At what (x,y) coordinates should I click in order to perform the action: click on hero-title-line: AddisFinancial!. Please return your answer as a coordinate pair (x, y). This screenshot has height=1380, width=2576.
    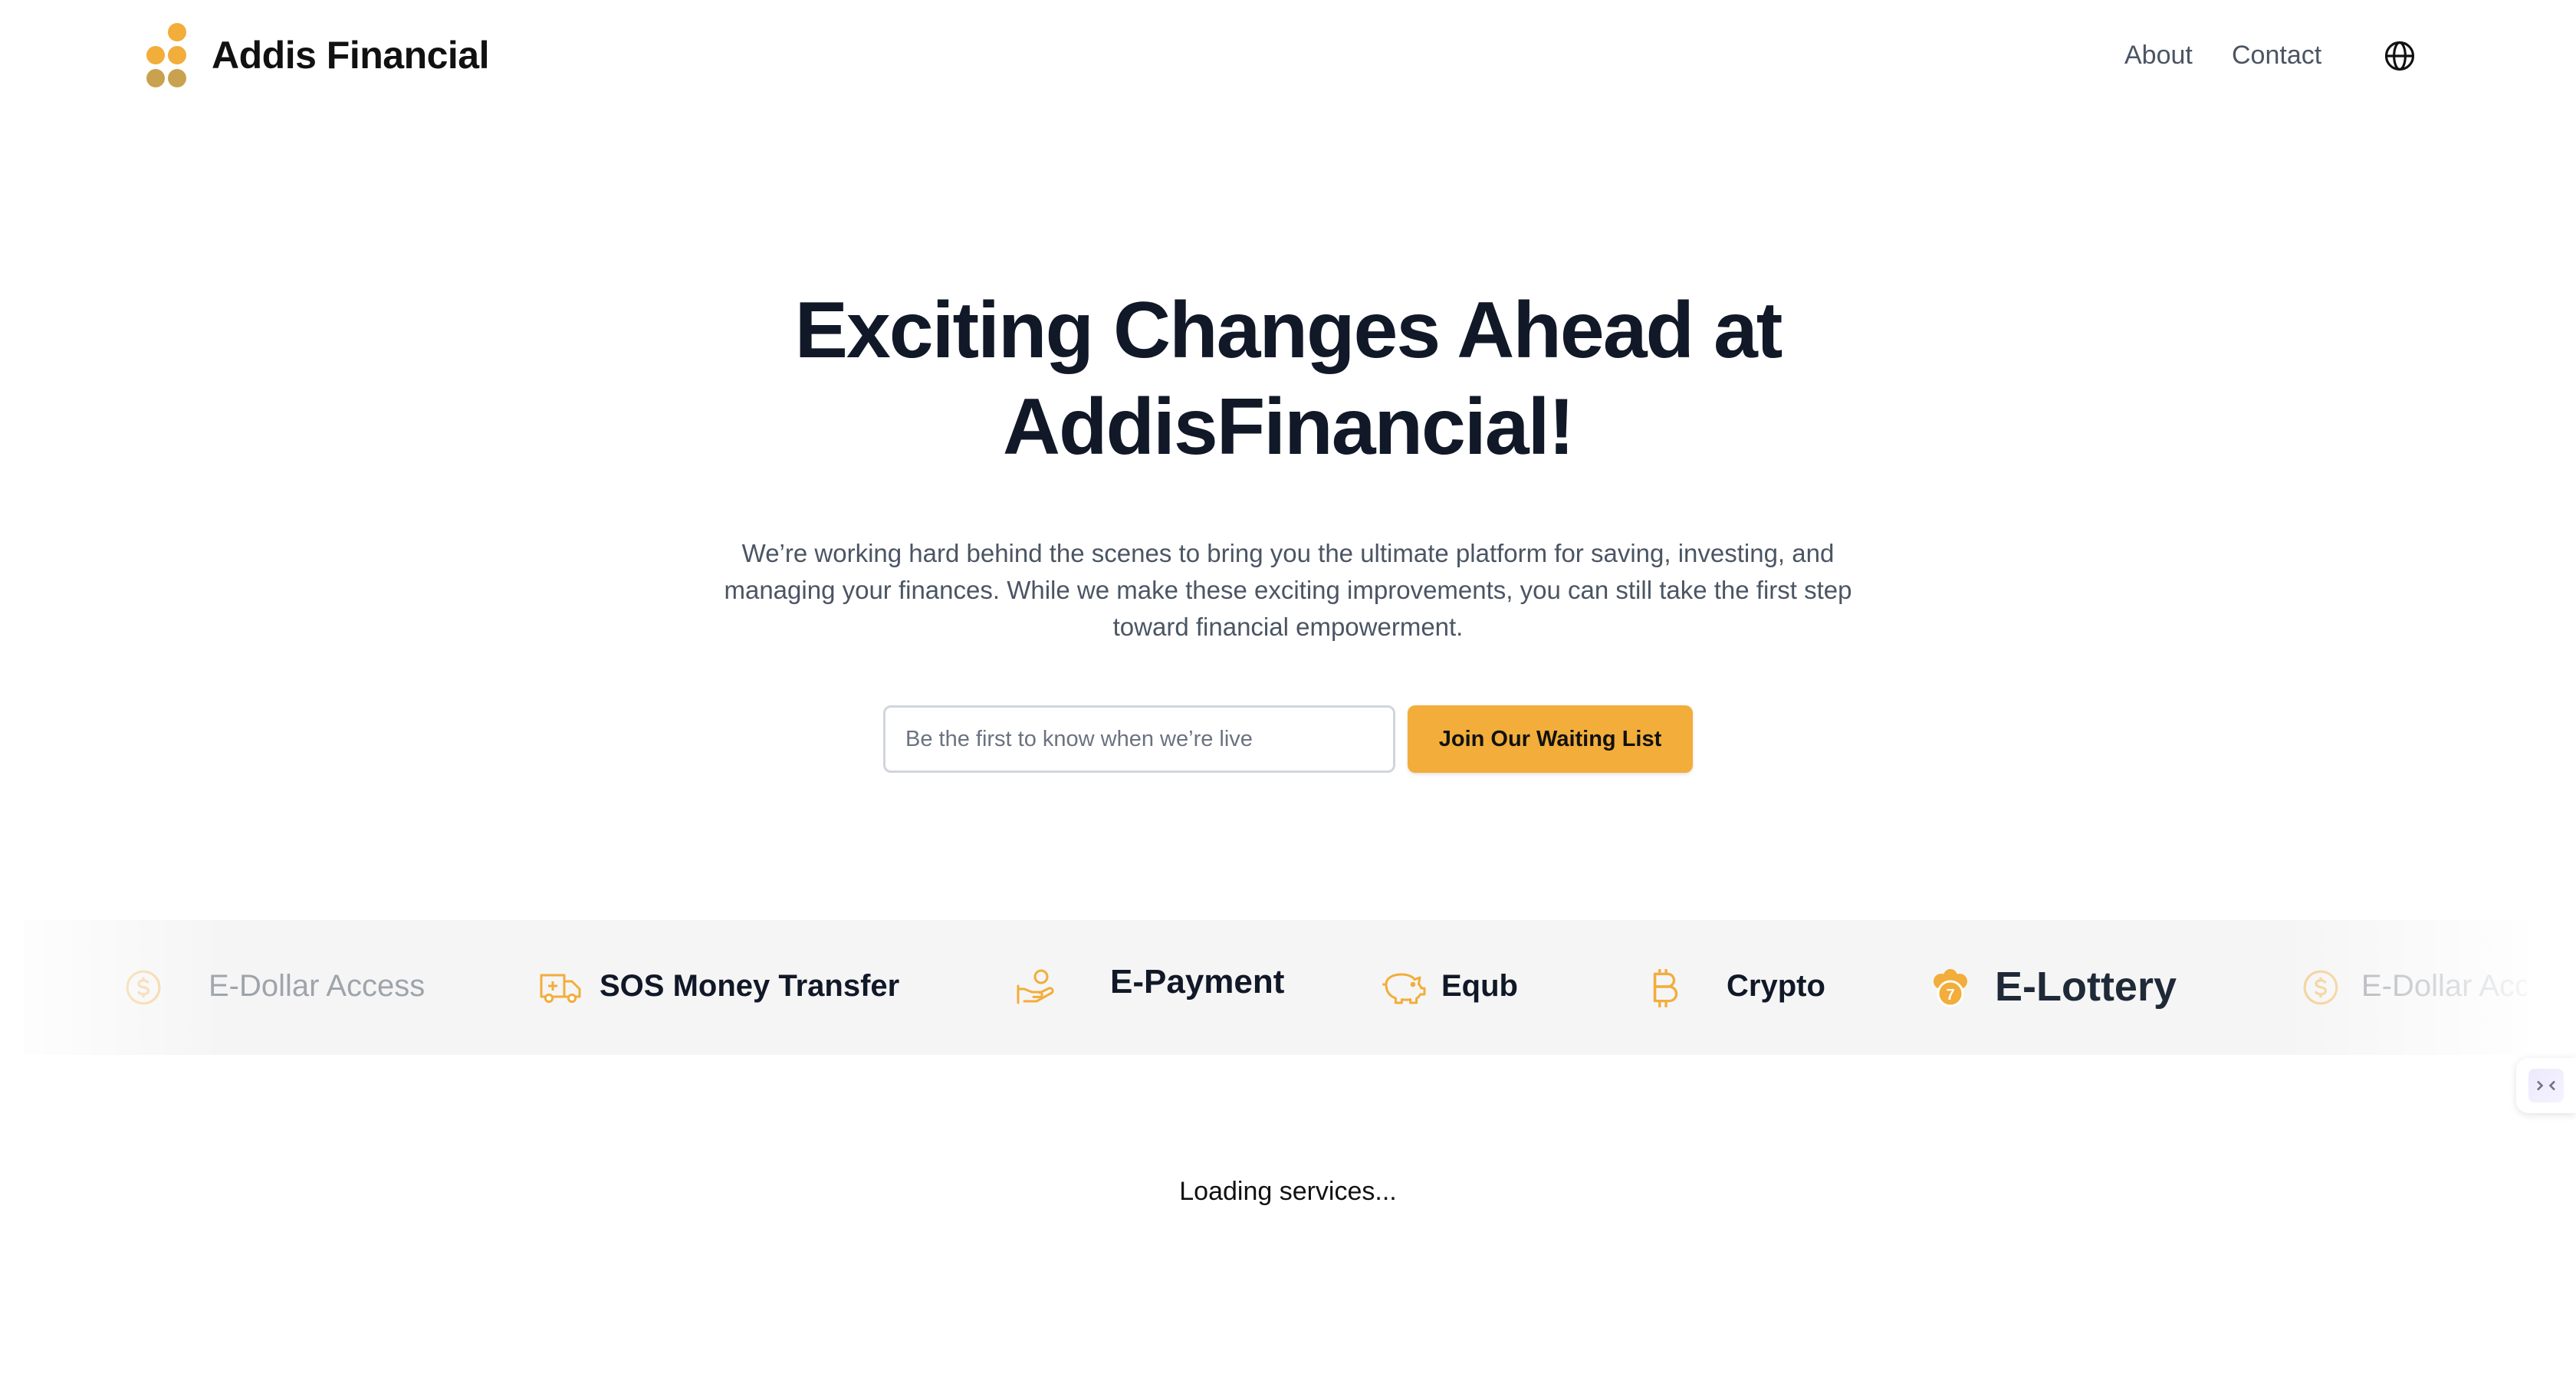
    Looking at the image, I should click on (1288, 427).